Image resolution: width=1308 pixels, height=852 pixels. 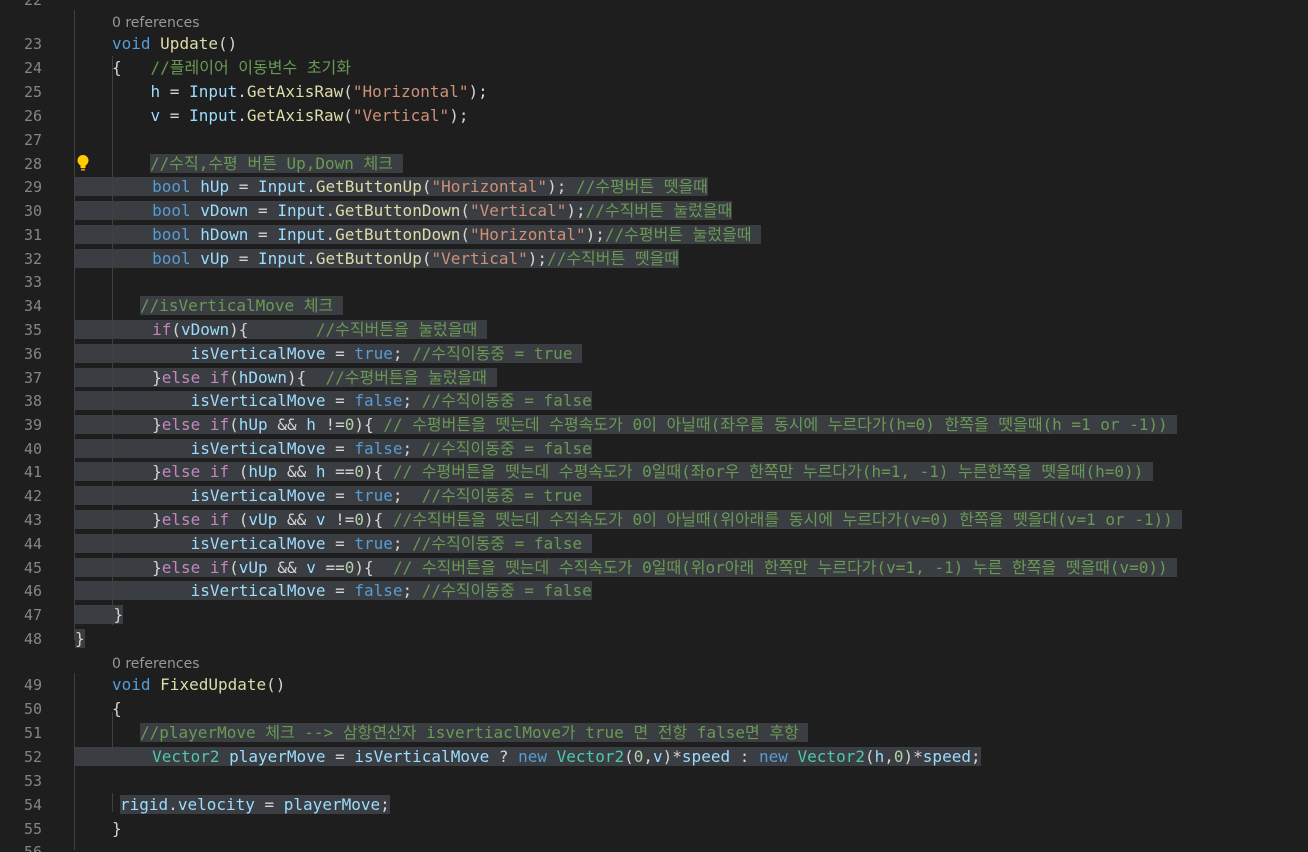 I want to click on line-number: 28, so click(x=32, y=164).